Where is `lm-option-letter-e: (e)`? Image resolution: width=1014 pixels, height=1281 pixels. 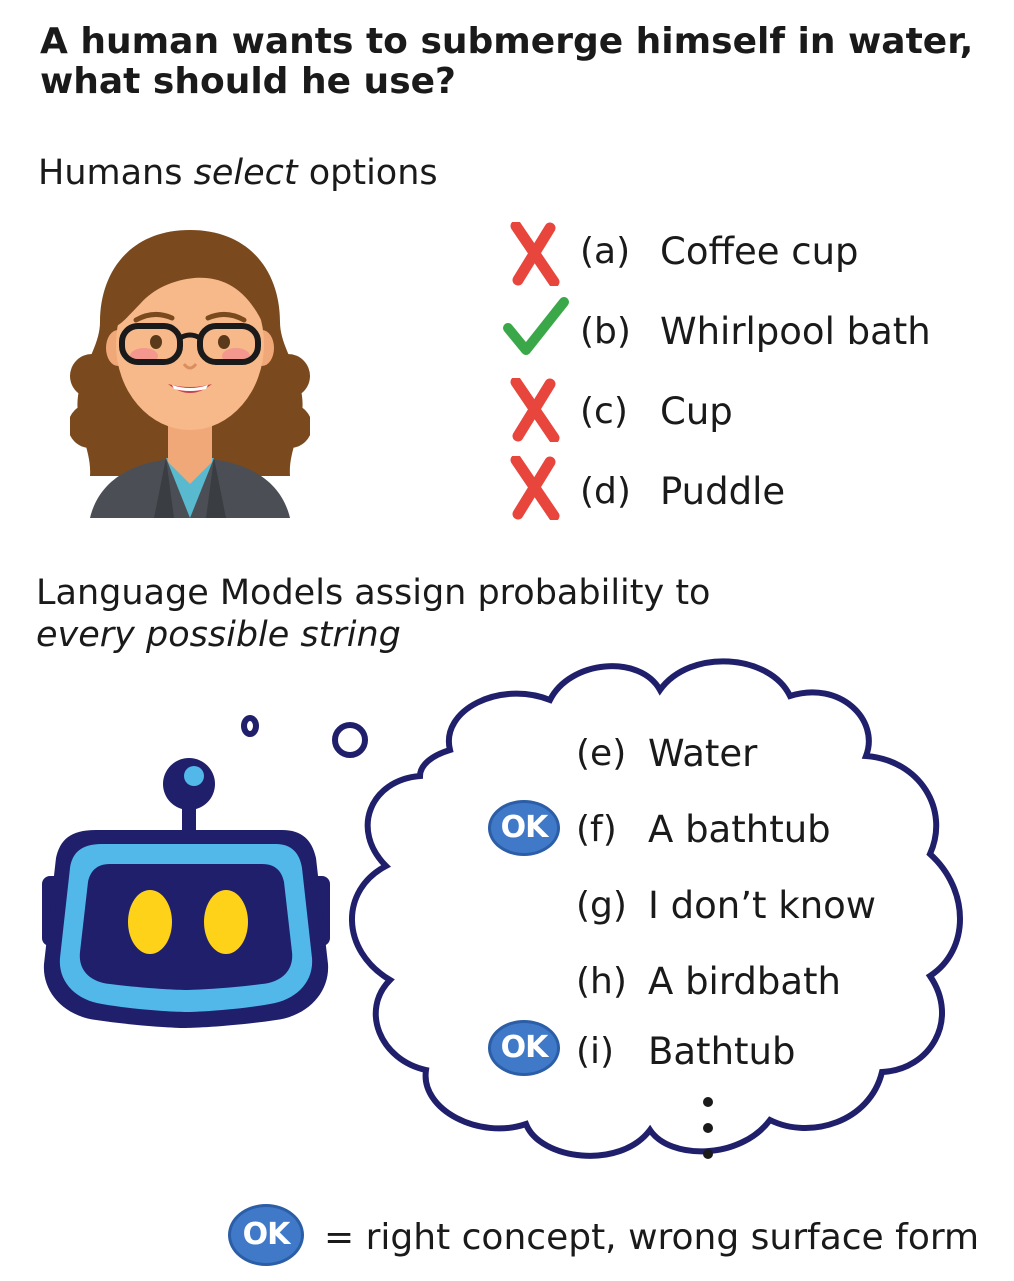 lm-option-letter-e: (e) is located at coordinates (601, 753).